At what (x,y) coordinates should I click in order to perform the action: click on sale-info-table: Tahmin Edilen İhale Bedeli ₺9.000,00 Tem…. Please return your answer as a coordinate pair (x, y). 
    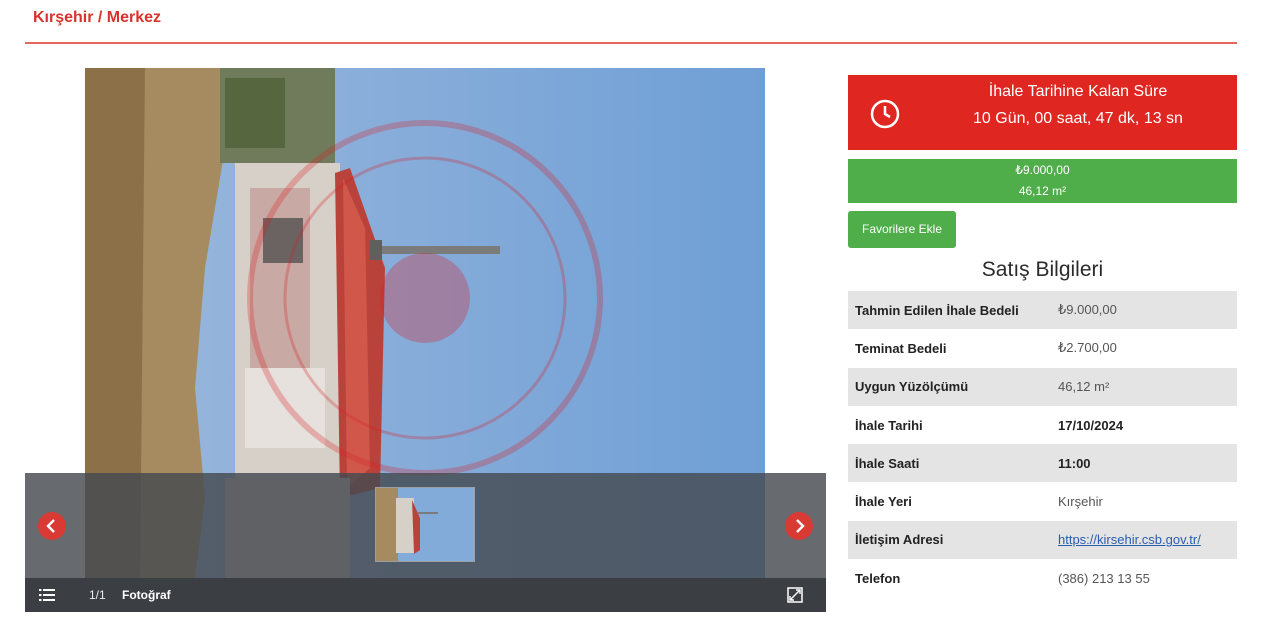
    Looking at the image, I should click on (1042, 444).